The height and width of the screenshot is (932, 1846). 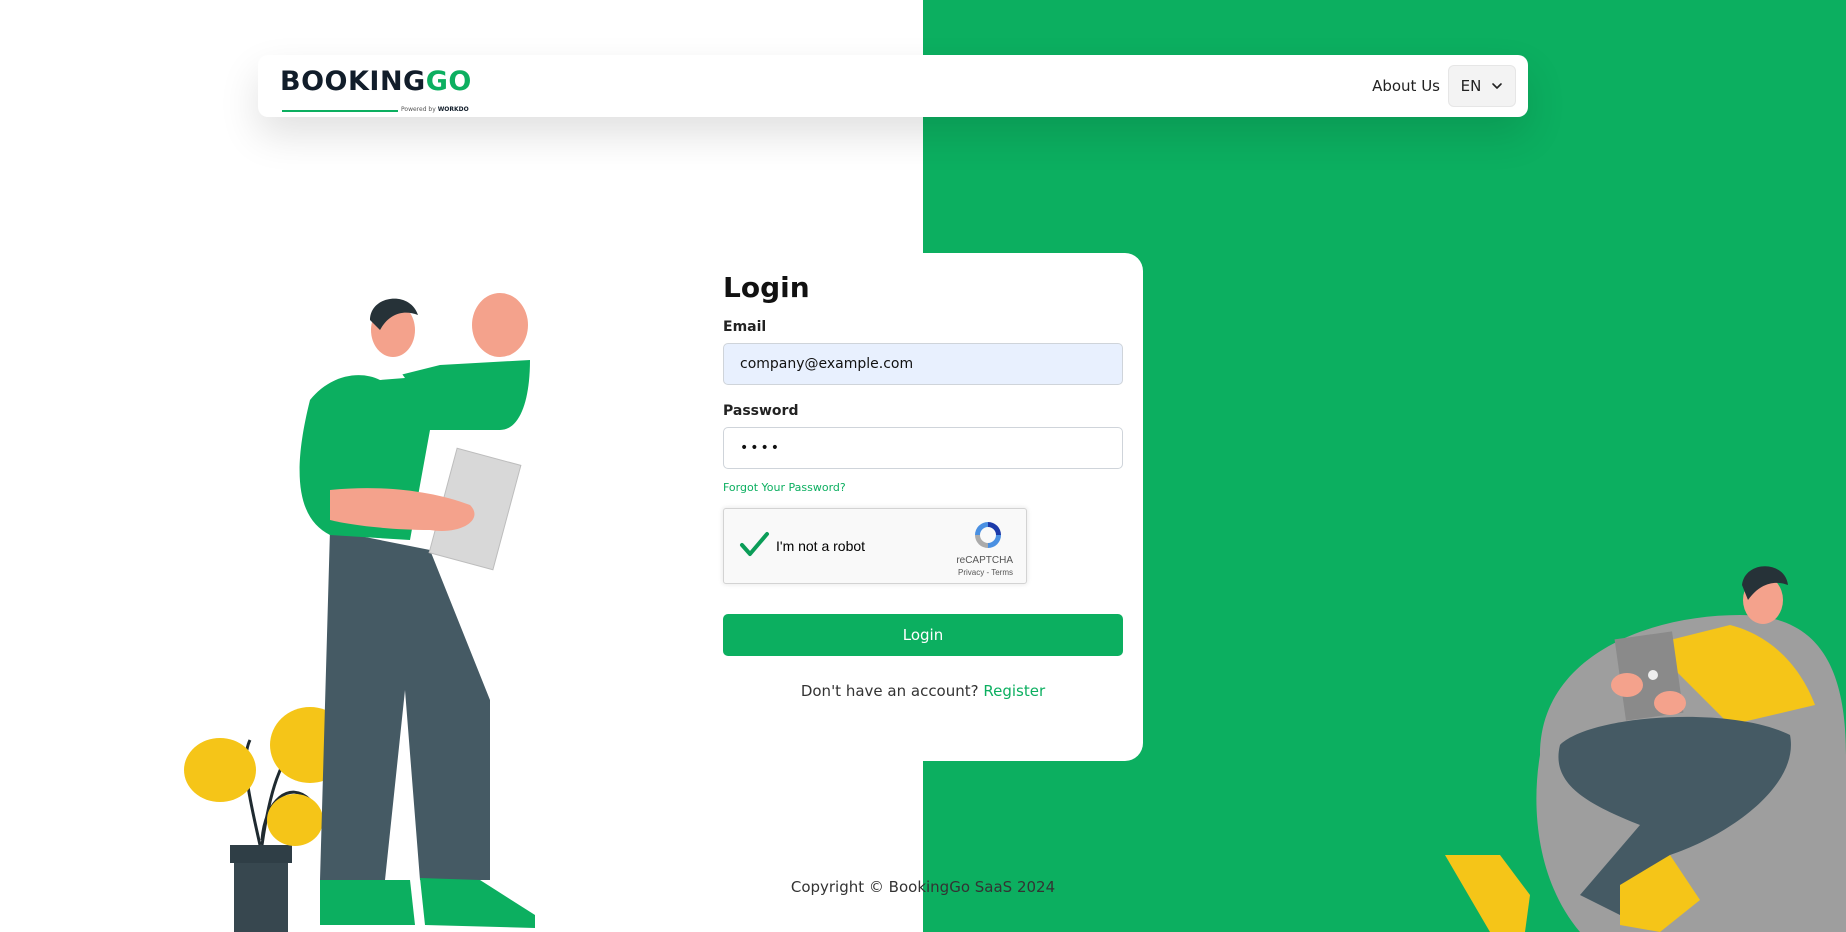 I want to click on login-title: Login, so click(x=766, y=287).